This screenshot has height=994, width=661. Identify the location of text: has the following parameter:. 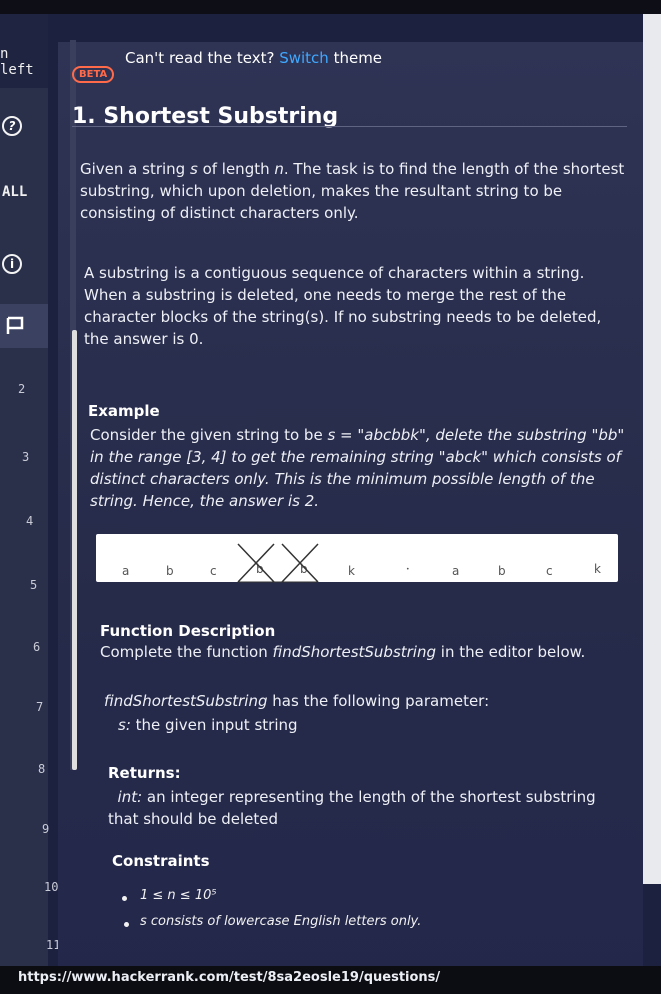
(378, 701).